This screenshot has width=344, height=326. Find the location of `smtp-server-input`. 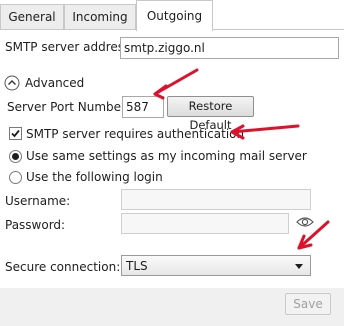

smtp-server-input is located at coordinates (229, 48).